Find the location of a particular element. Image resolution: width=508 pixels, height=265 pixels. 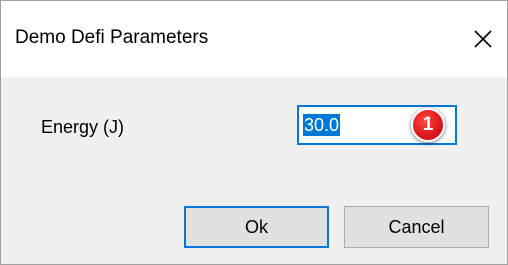

ok-button: Ok is located at coordinates (256, 227).